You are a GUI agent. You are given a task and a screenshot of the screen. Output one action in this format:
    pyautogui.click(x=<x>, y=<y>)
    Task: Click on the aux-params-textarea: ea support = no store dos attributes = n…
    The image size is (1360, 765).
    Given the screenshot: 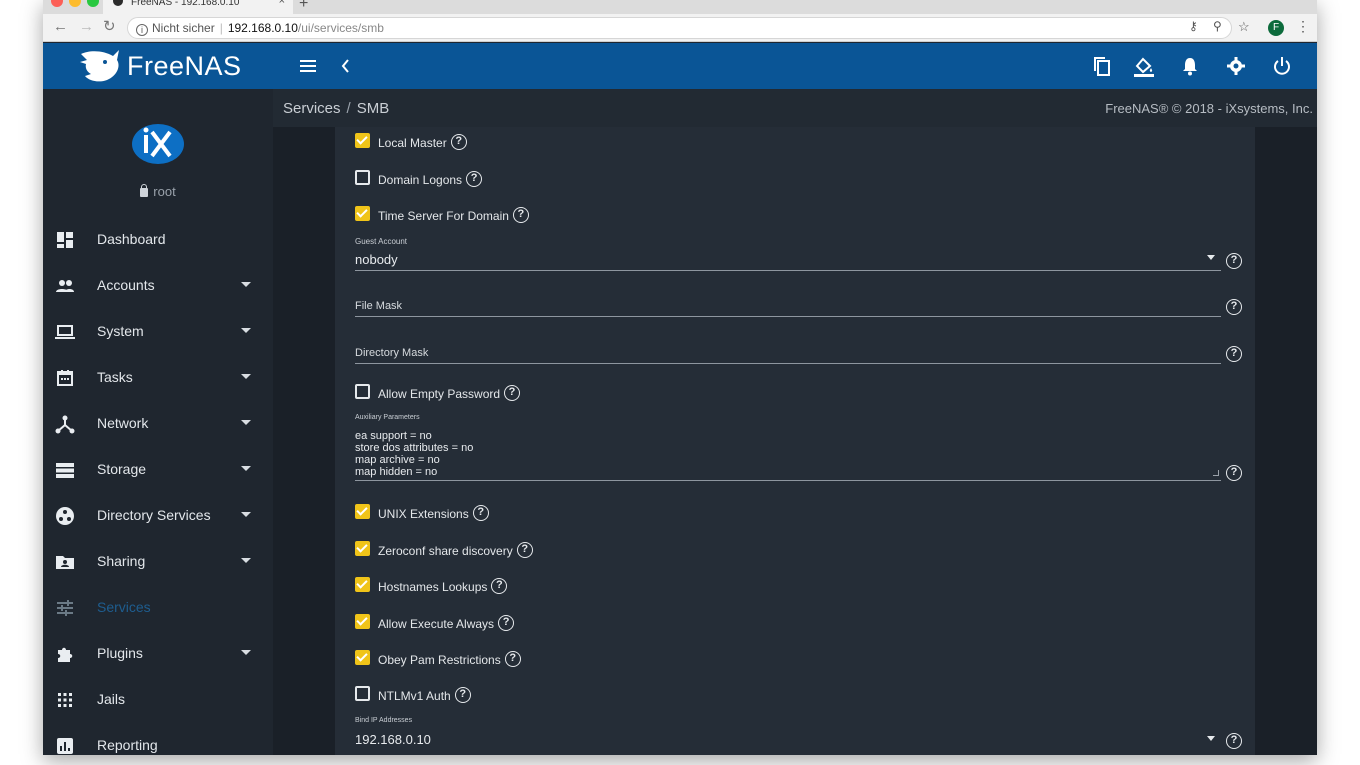 What is the action you would take?
    pyautogui.click(x=788, y=454)
    